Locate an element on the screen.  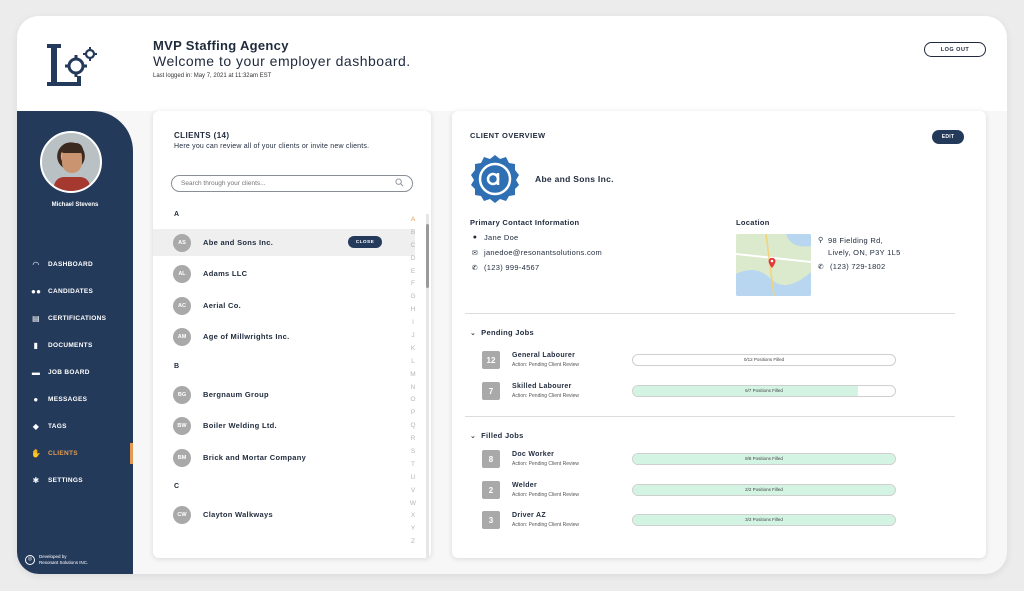
group-letter: B is located at coordinates (177, 366).